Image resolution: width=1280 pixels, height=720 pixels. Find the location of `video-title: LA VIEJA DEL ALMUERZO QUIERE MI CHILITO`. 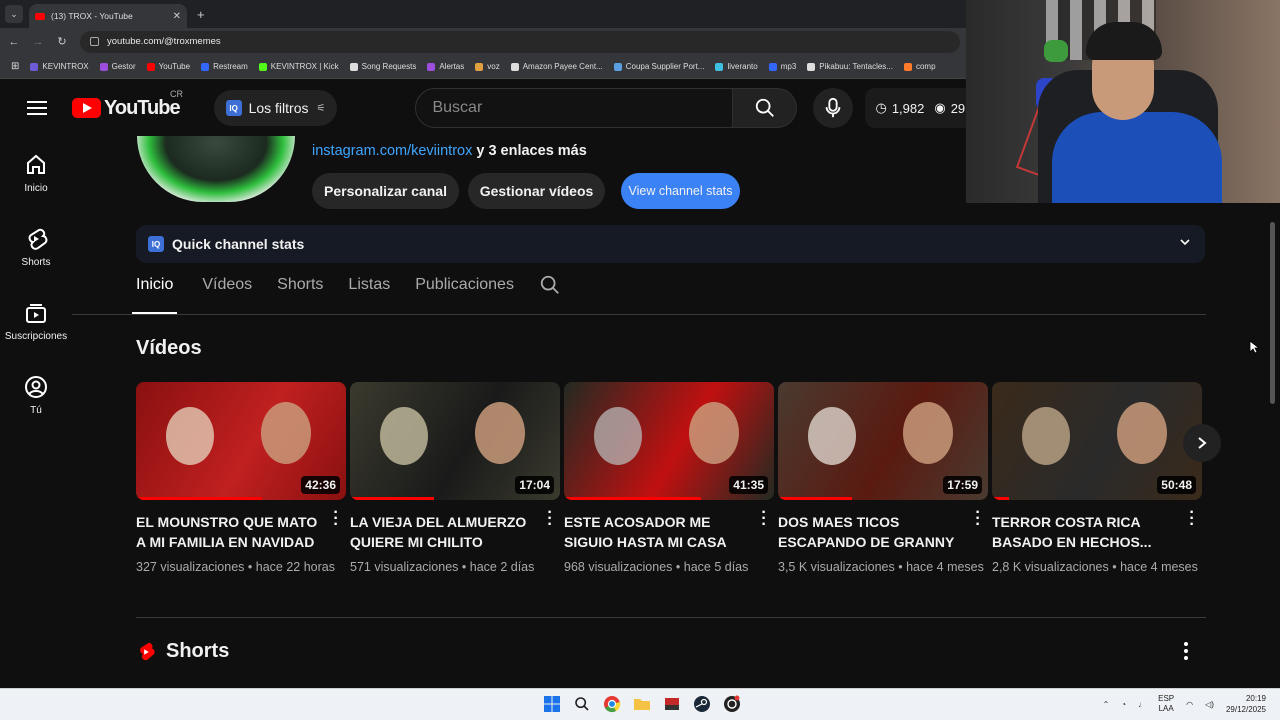

video-title: LA VIEJA DEL ALMUERZO QUIERE MI CHILITO is located at coordinates (443, 532).